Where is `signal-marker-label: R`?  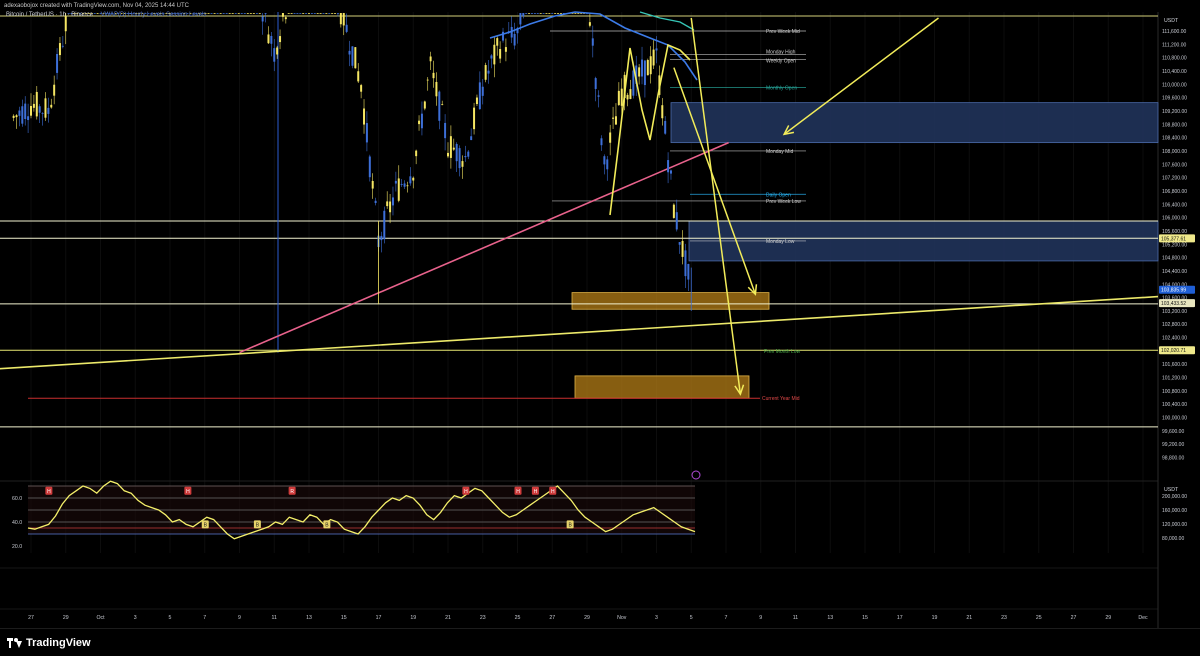 signal-marker-label: R is located at coordinates (292, 492).